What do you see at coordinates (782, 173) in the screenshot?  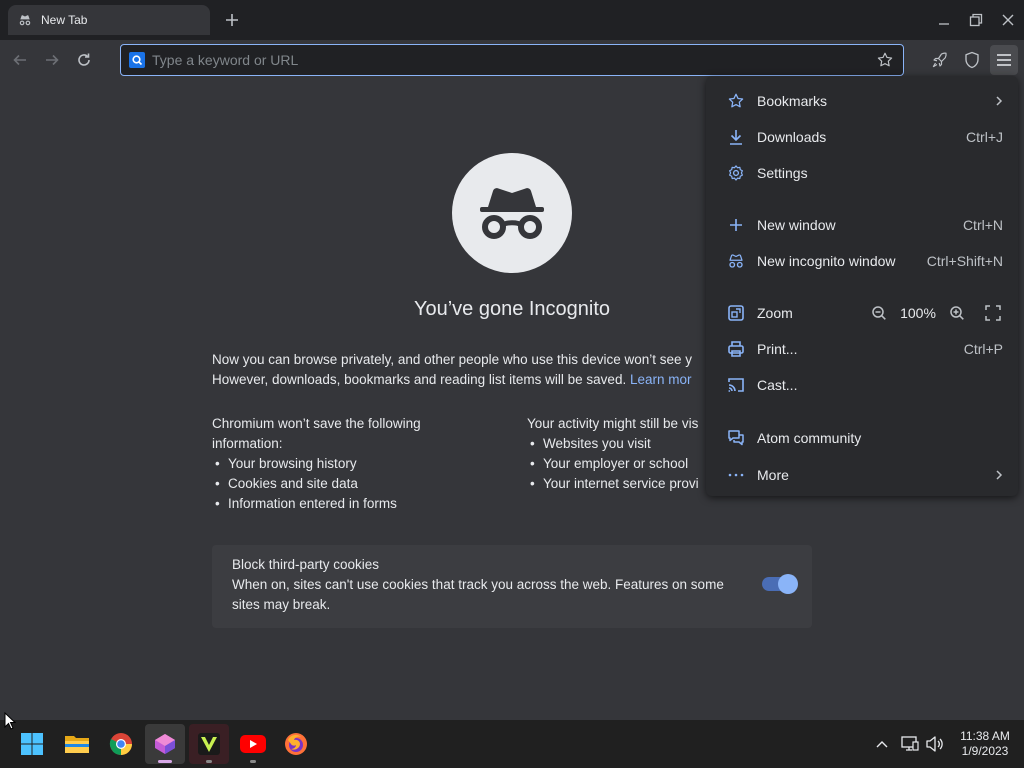 I see `menu-label: Settings` at bounding box center [782, 173].